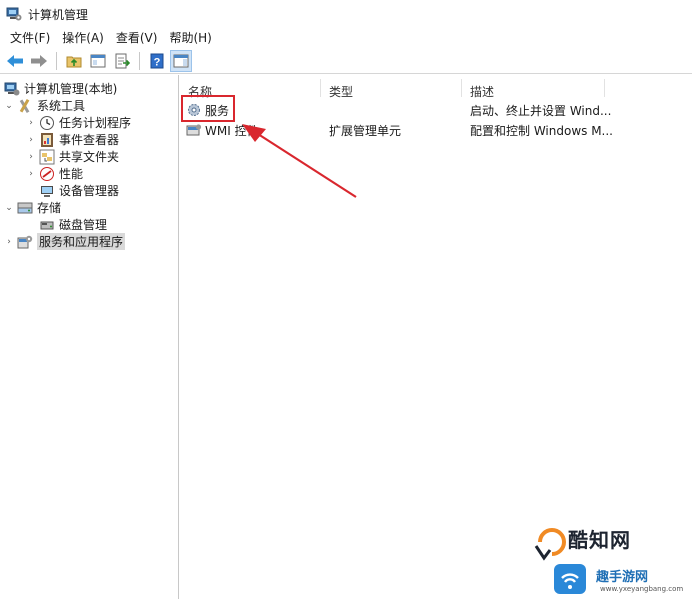 This screenshot has height=599, width=692. I want to click on show-action-pane-button, so click(181, 60).